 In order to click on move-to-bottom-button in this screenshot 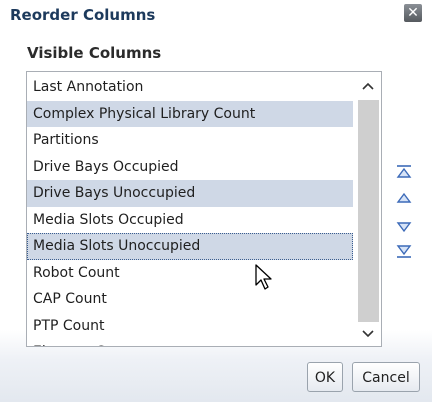, I will do `click(404, 251)`.